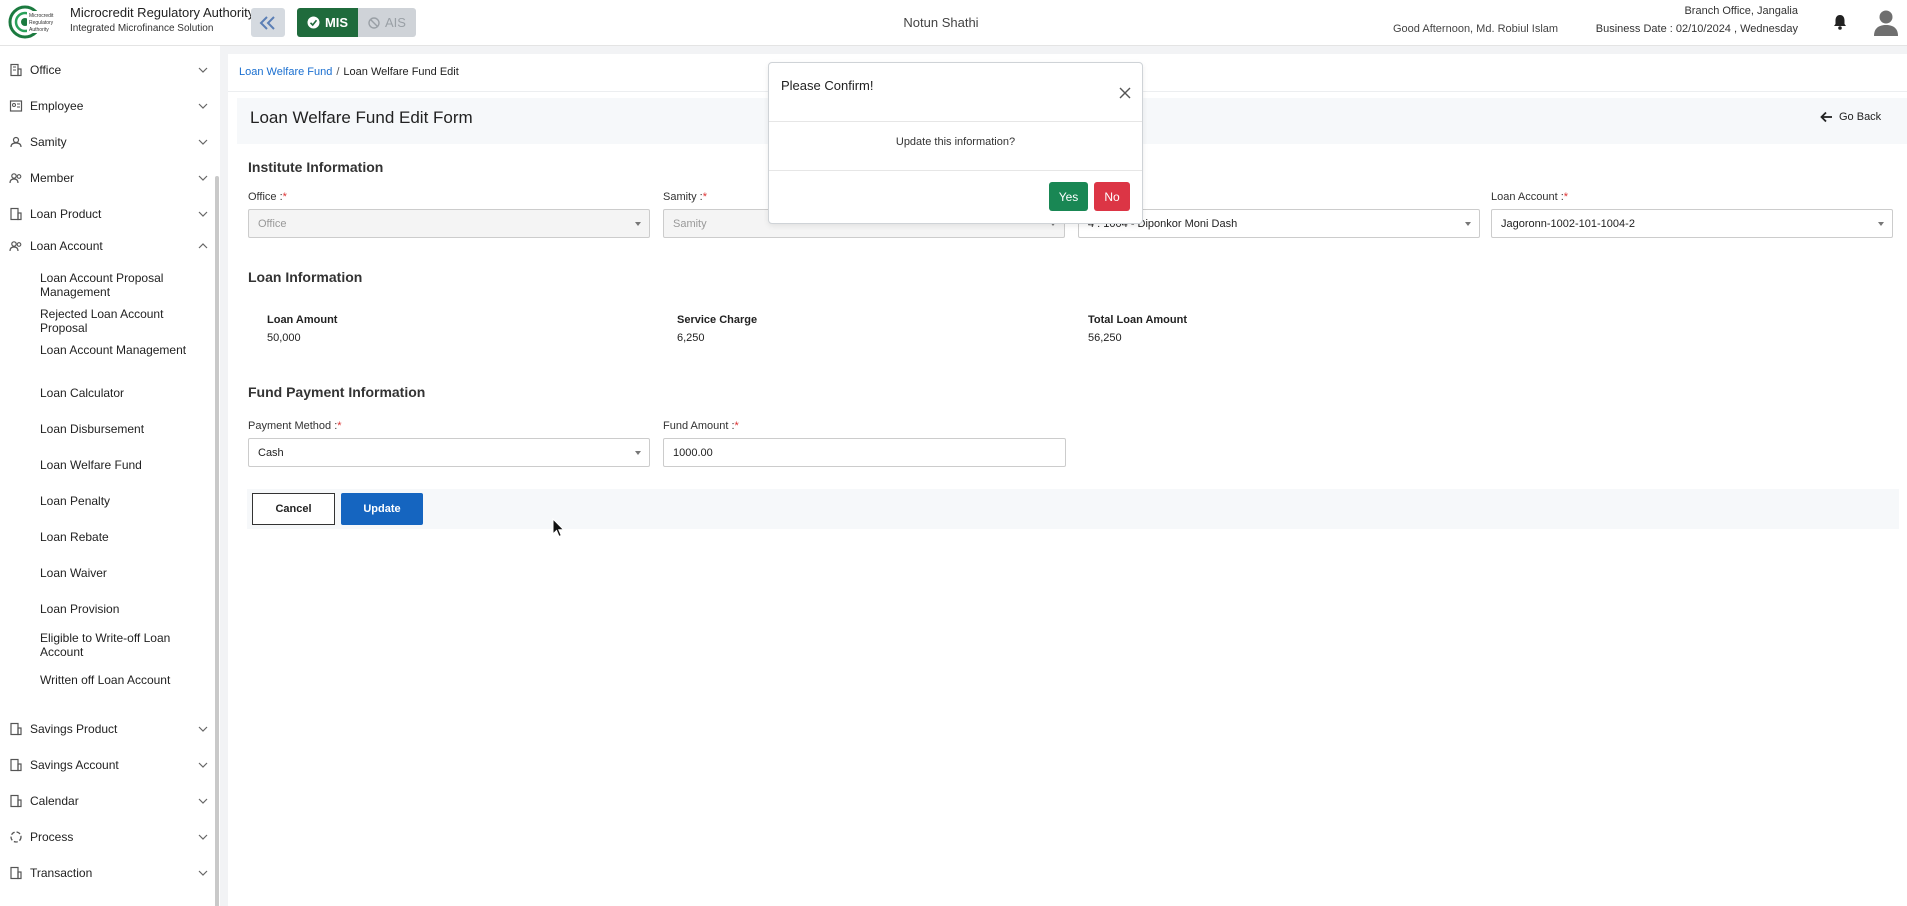 The image size is (1907, 906). What do you see at coordinates (313, 22) in the screenshot?
I see `check-circle-icon` at bounding box center [313, 22].